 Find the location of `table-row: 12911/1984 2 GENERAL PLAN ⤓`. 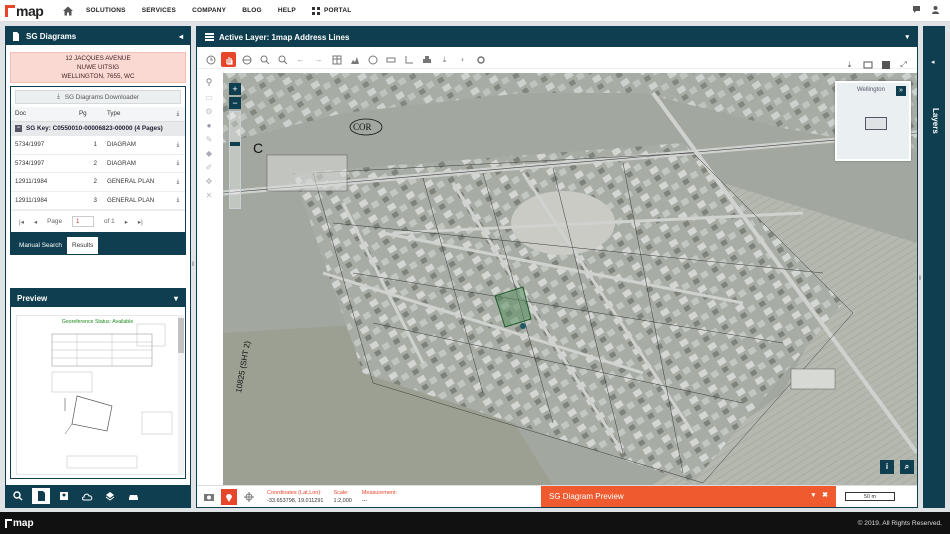

table-row: 12911/1984 2 GENERAL PLAN ⤓ is located at coordinates (98, 182).